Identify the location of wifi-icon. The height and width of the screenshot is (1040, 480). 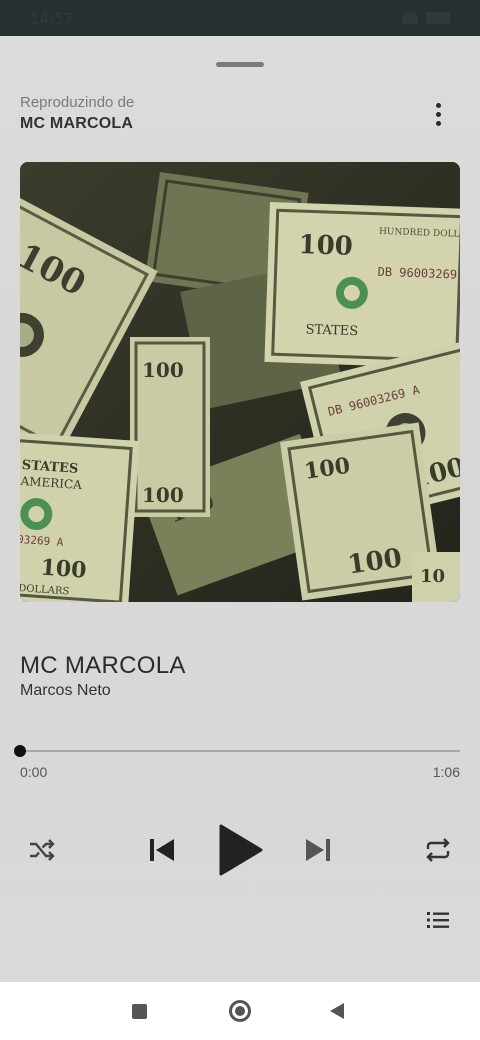
(410, 18).